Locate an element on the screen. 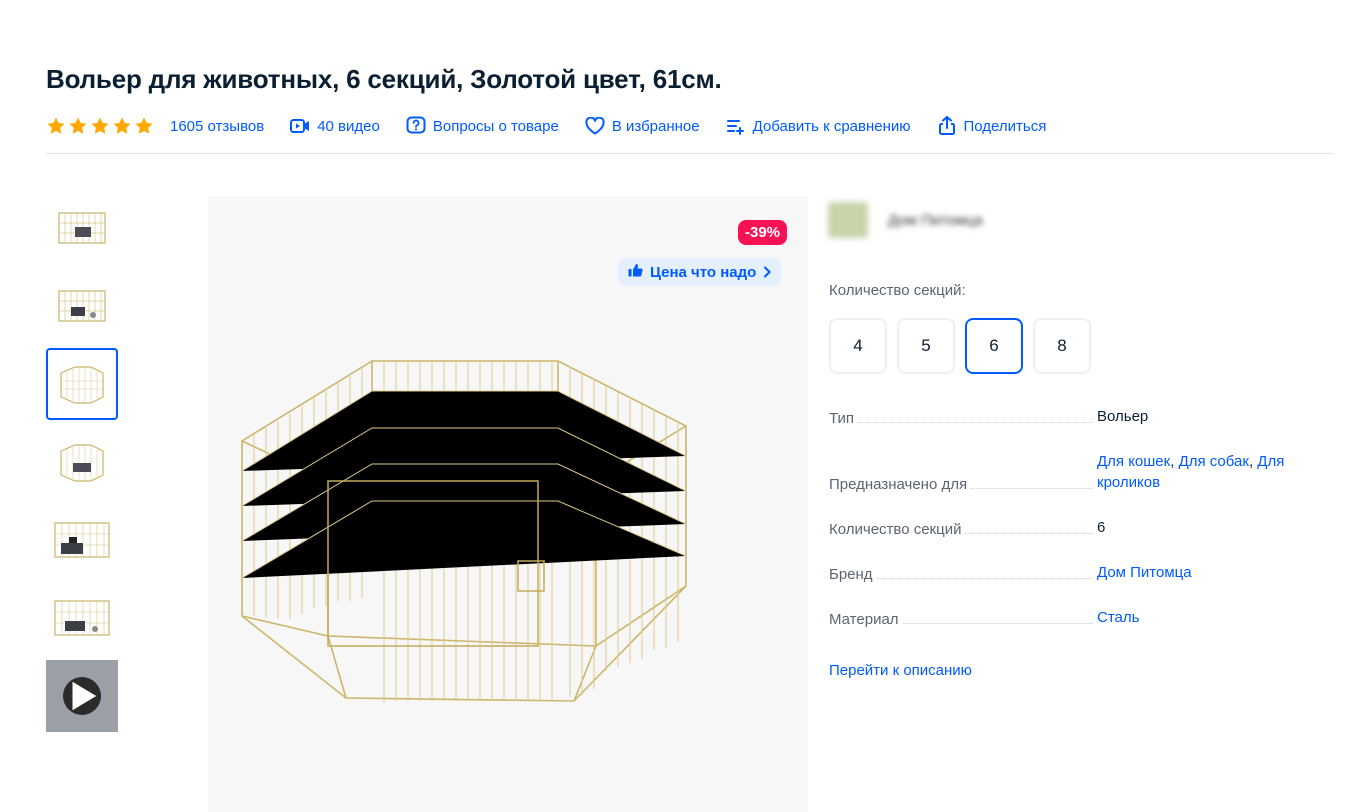  rating-stars is located at coordinates (101, 126).